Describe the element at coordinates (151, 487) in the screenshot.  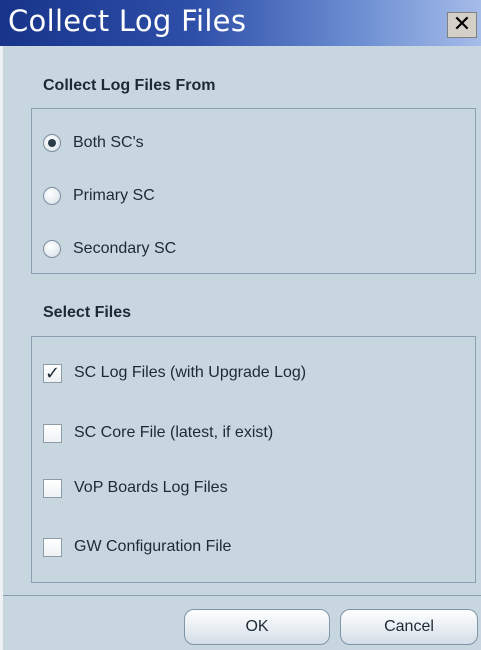
I see `checkbox-label: VoP Boards Log Files` at that location.